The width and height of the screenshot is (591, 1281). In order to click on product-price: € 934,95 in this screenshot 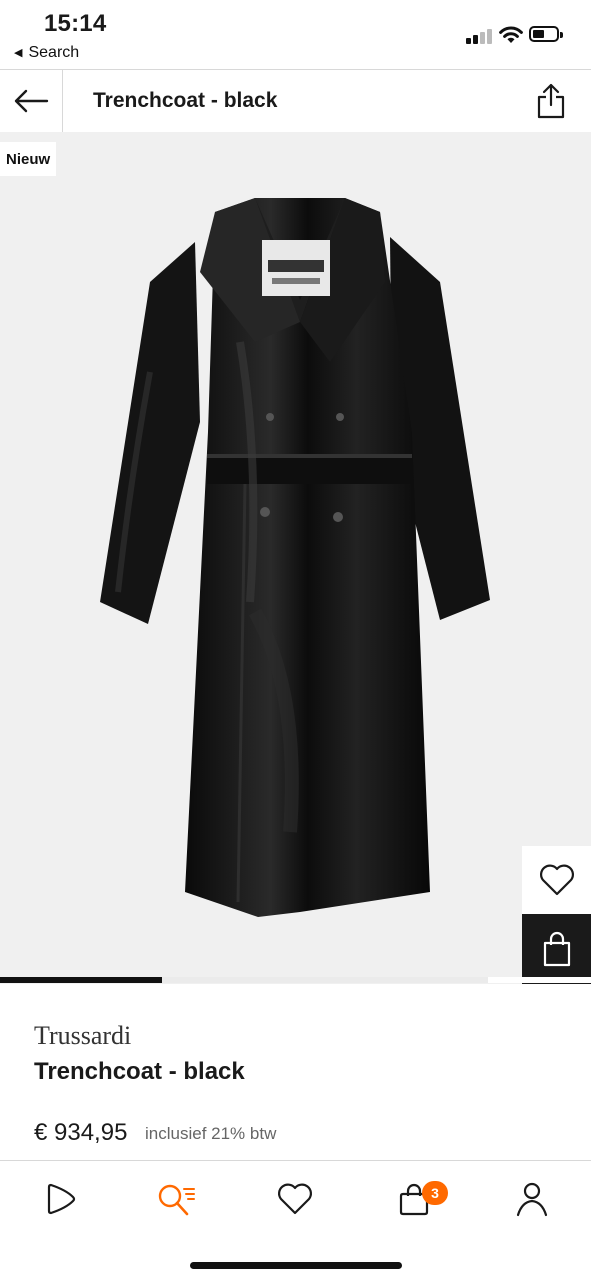, I will do `click(81, 1132)`.